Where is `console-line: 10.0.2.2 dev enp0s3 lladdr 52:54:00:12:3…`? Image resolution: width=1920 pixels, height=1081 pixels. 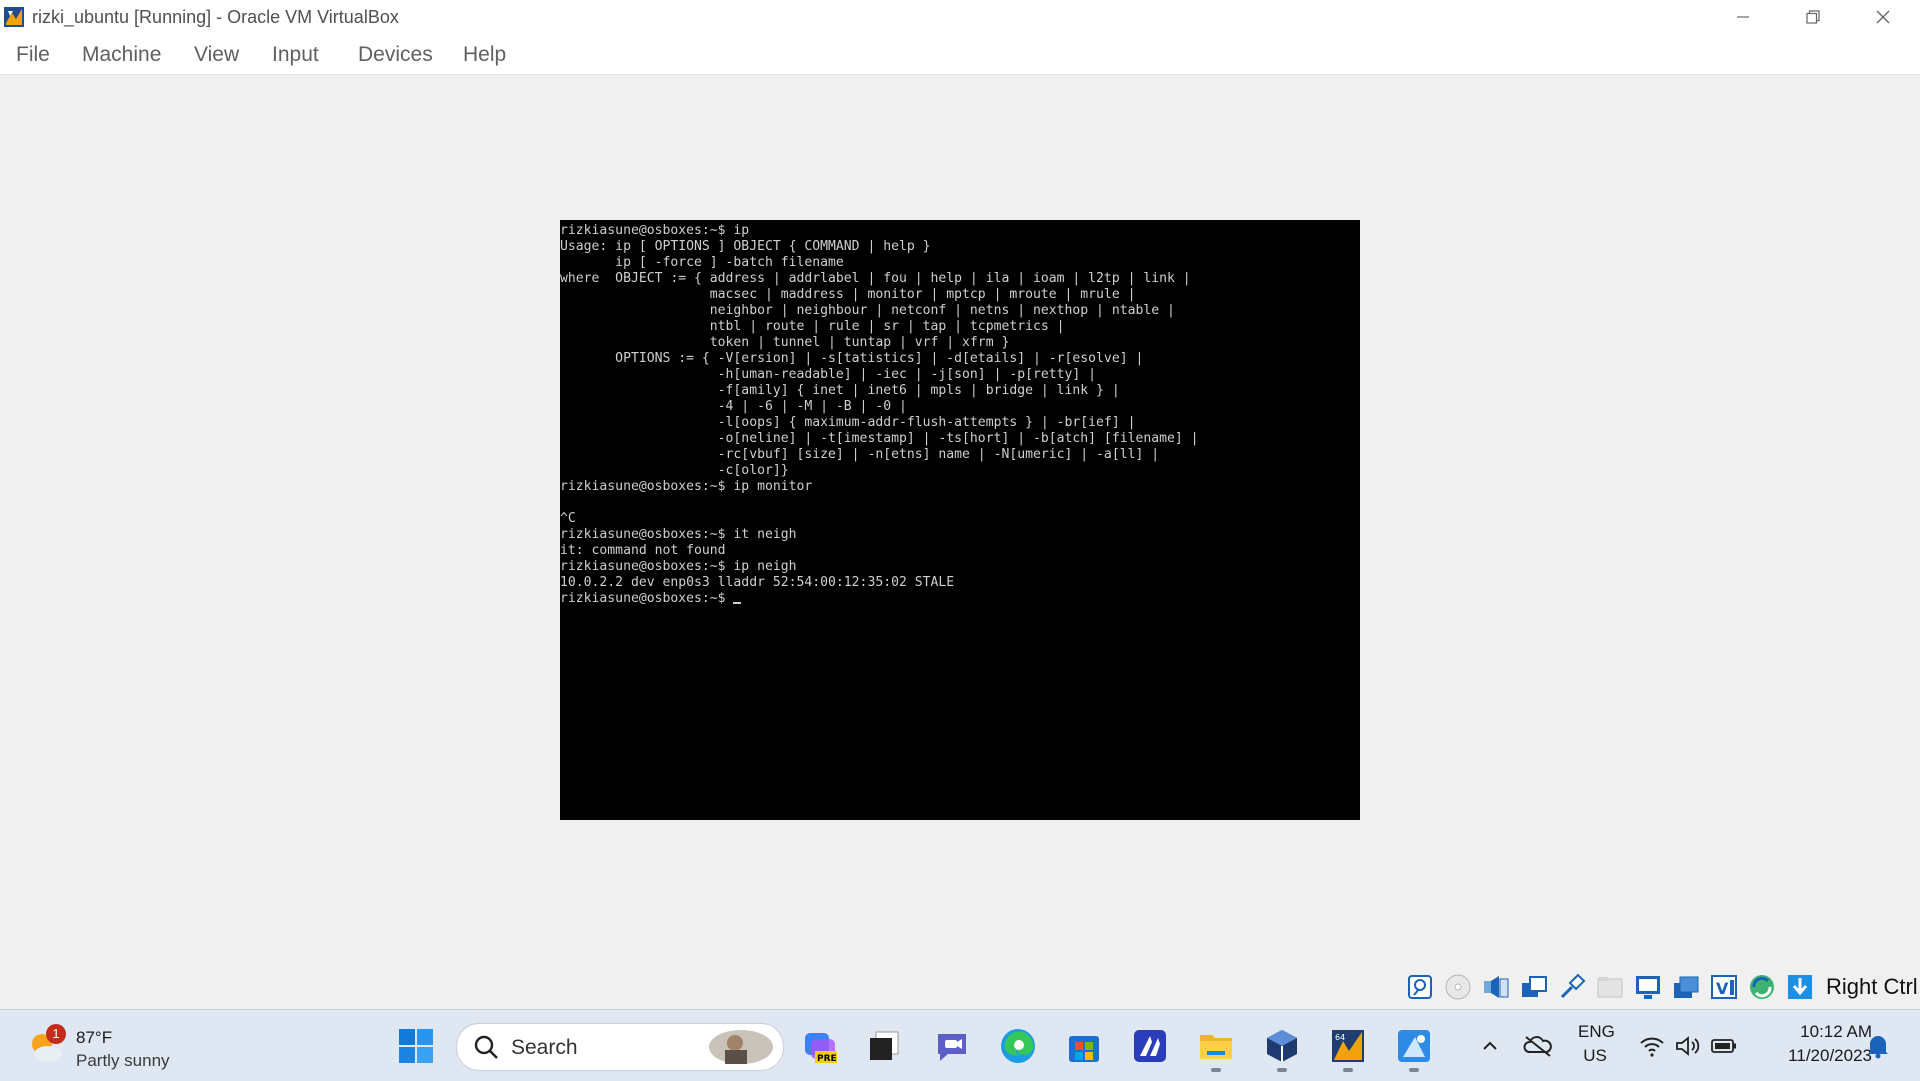 console-line: 10.0.2.2 dev enp0s3 lladdr 52:54:00:12:3… is located at coordinates (757, 582).